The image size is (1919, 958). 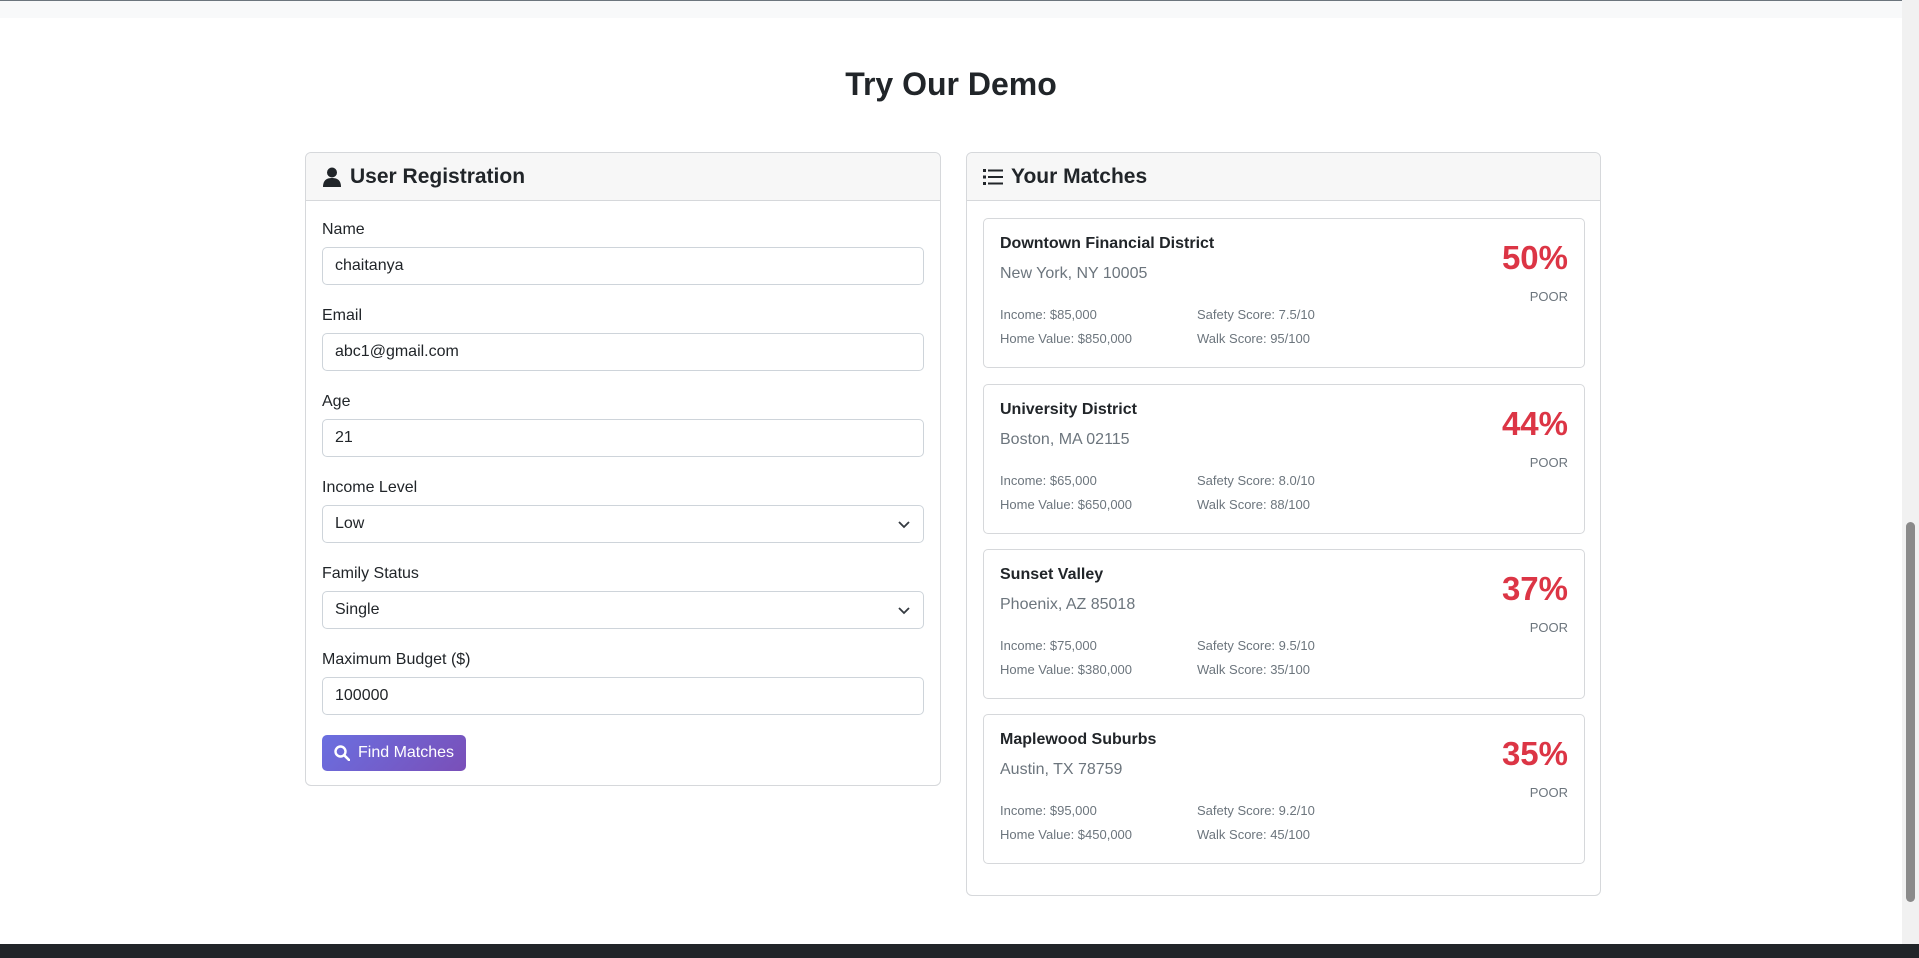 I want to click on match-home-value: Home Value: $380,000, so click(x=1066, y=669).